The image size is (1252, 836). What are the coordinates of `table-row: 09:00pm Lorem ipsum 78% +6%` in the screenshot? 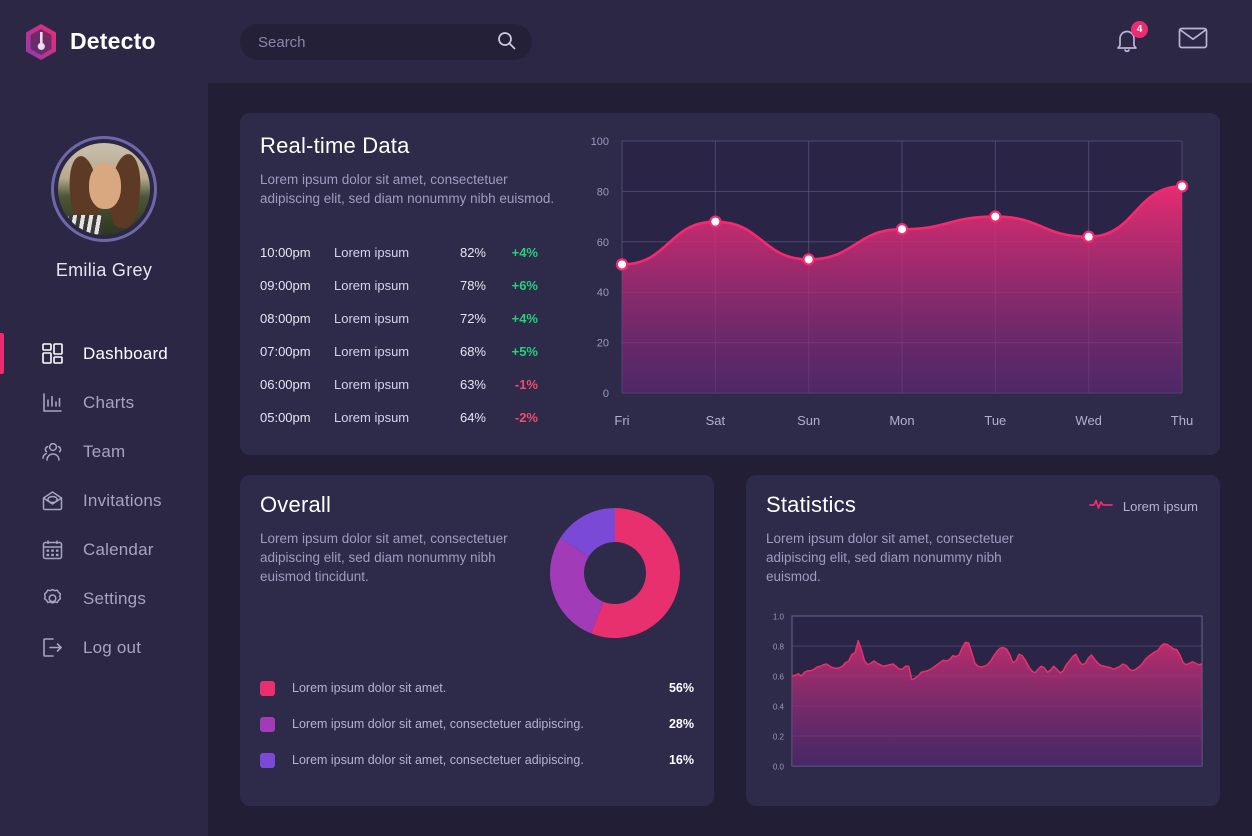 It's located at (399, 285).